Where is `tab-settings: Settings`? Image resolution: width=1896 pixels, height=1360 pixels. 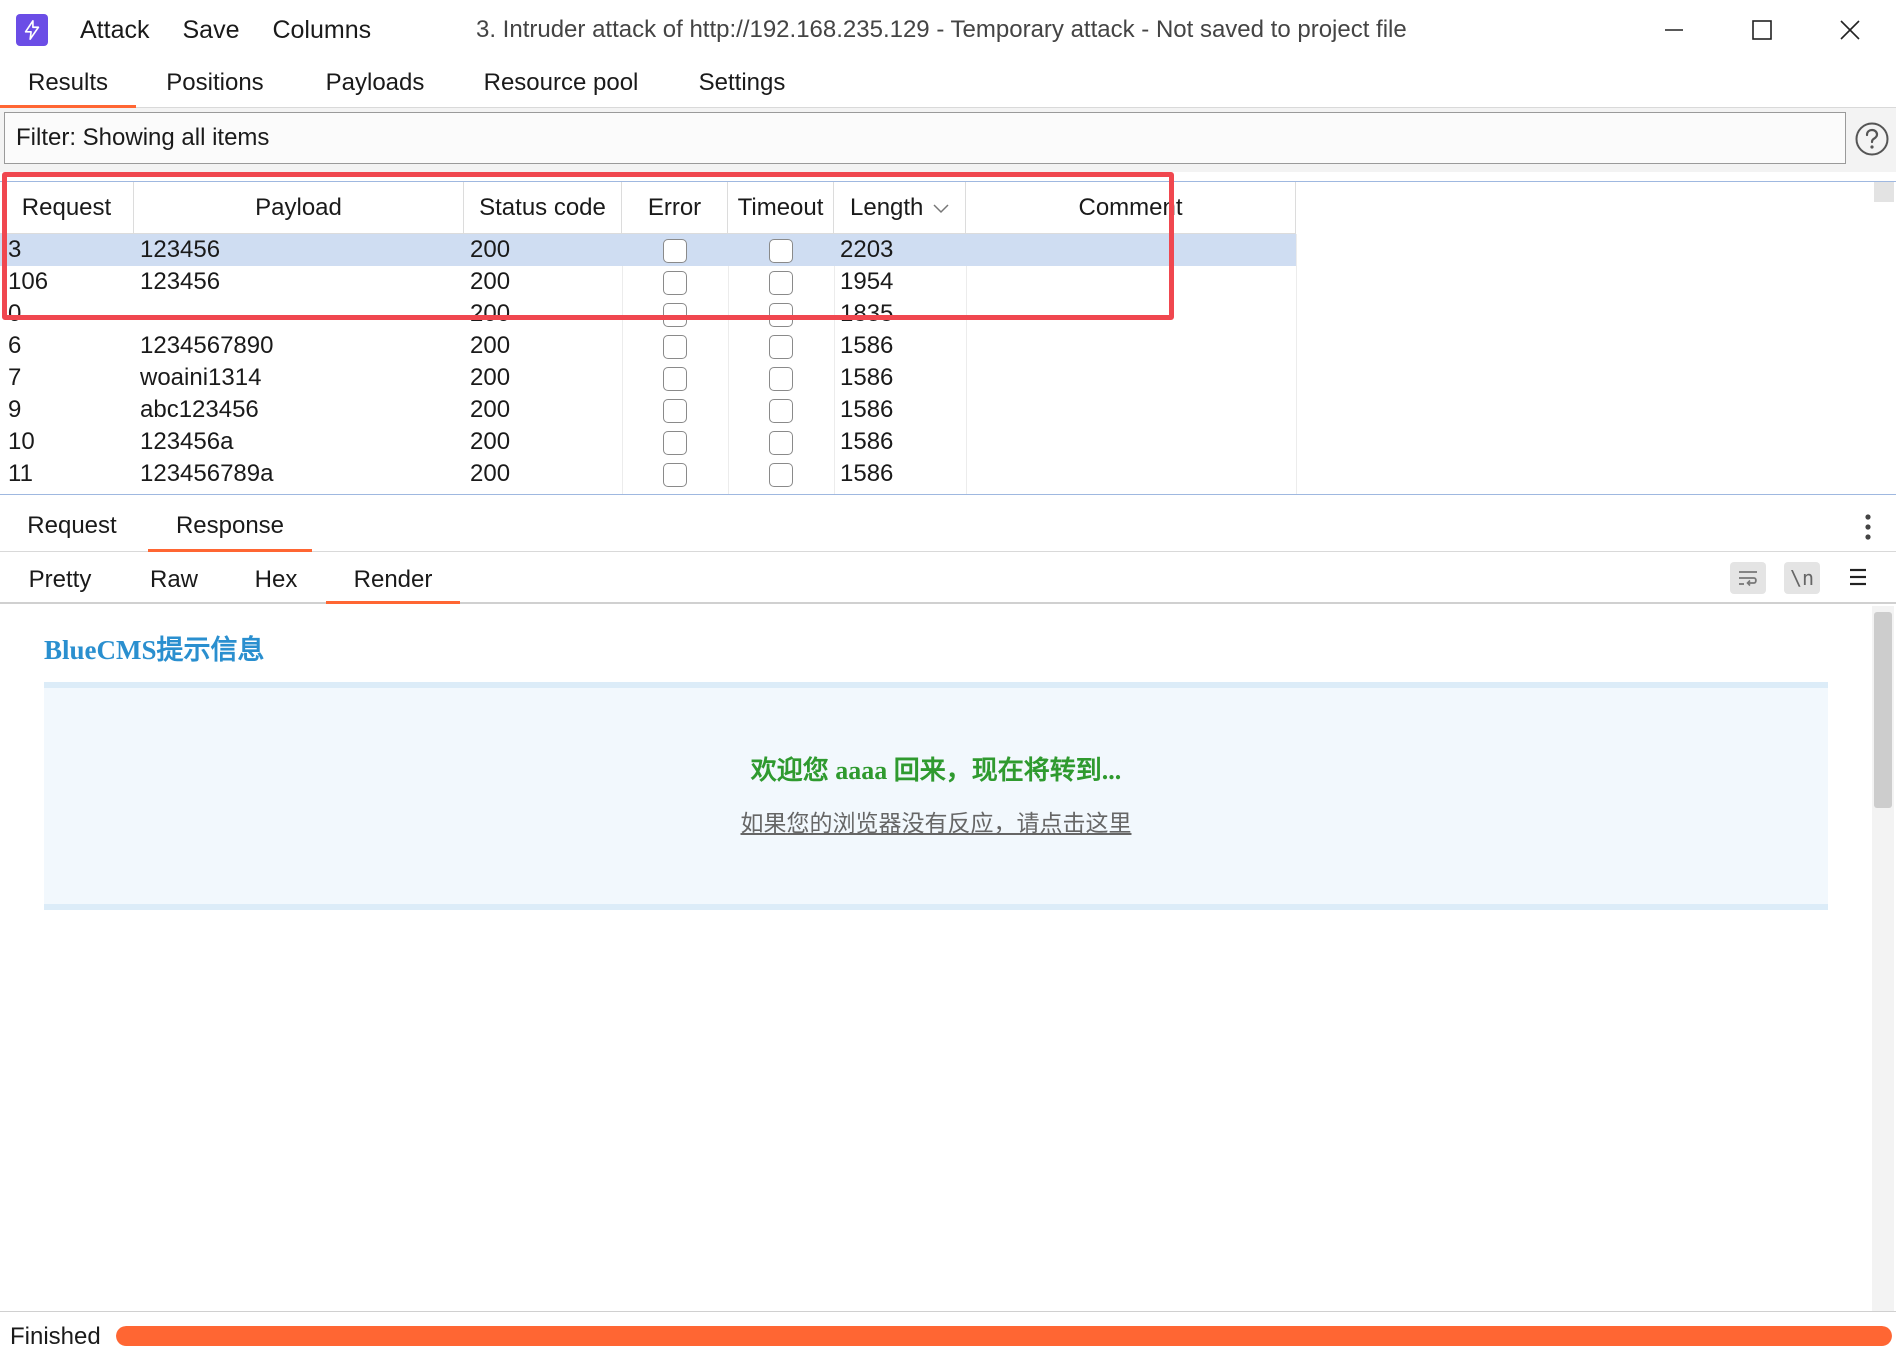
tab-settings: Settings is located at coordinates (742, 84).